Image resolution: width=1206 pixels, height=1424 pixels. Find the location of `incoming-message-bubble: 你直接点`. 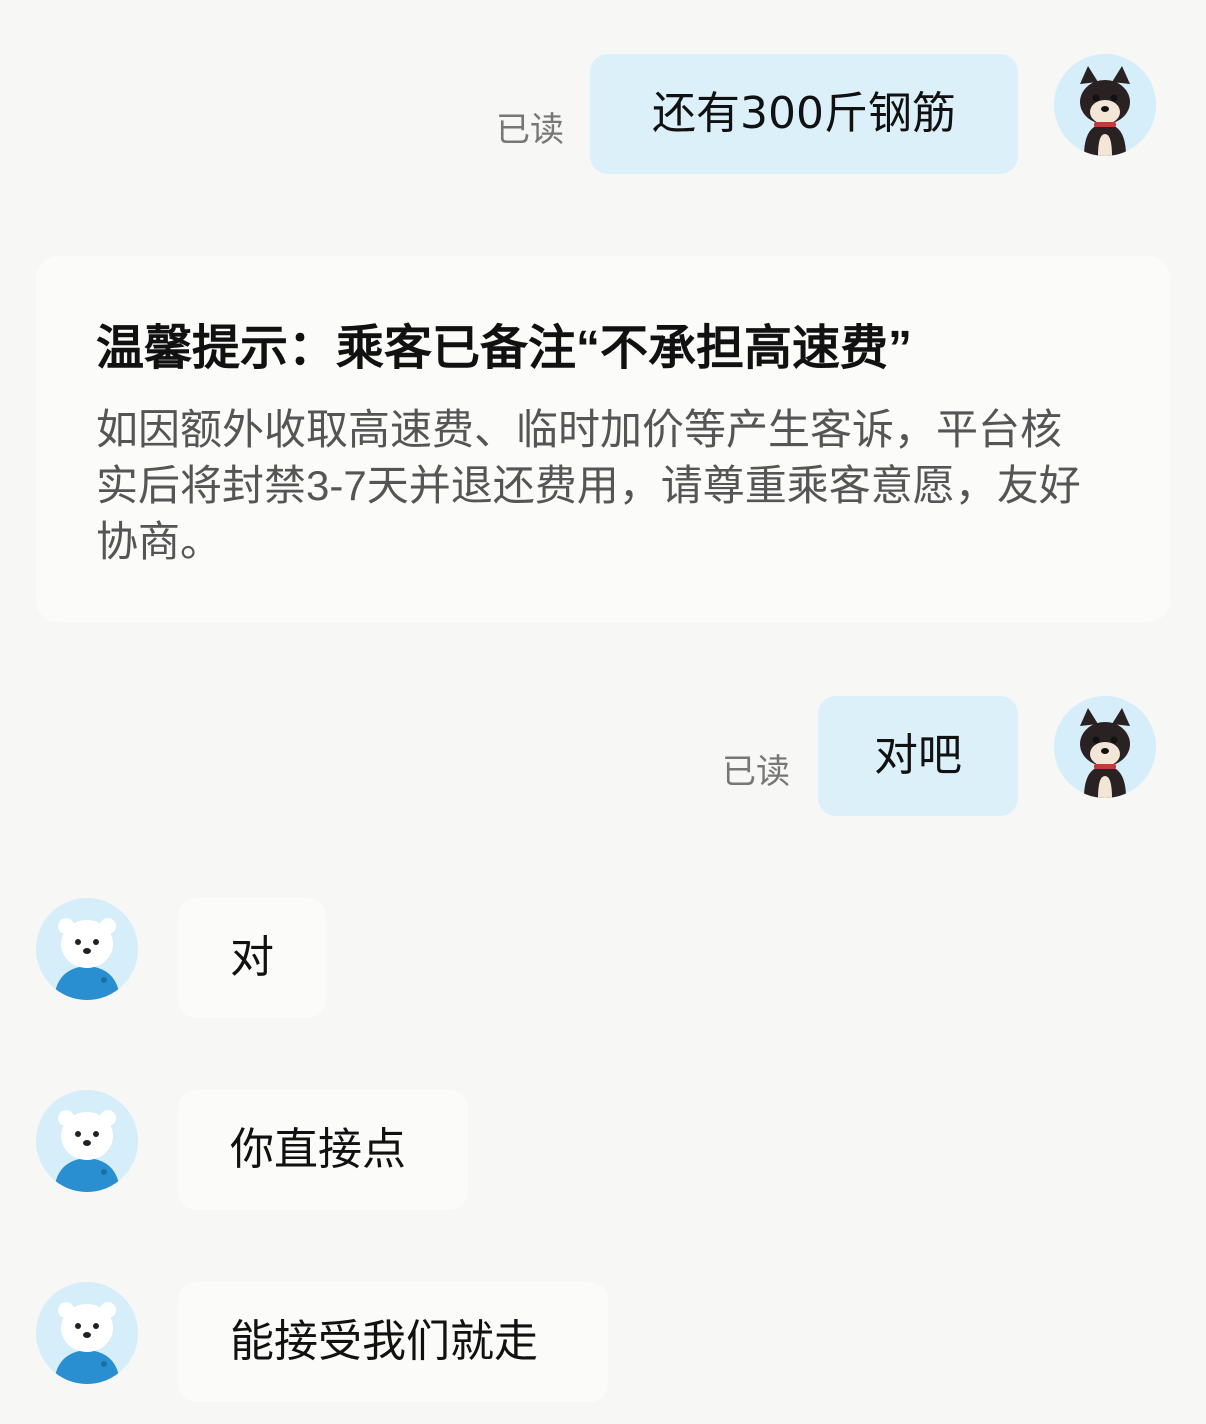

incoming-message-bubble: 你直接点 is located at coordinates (323, 1150).